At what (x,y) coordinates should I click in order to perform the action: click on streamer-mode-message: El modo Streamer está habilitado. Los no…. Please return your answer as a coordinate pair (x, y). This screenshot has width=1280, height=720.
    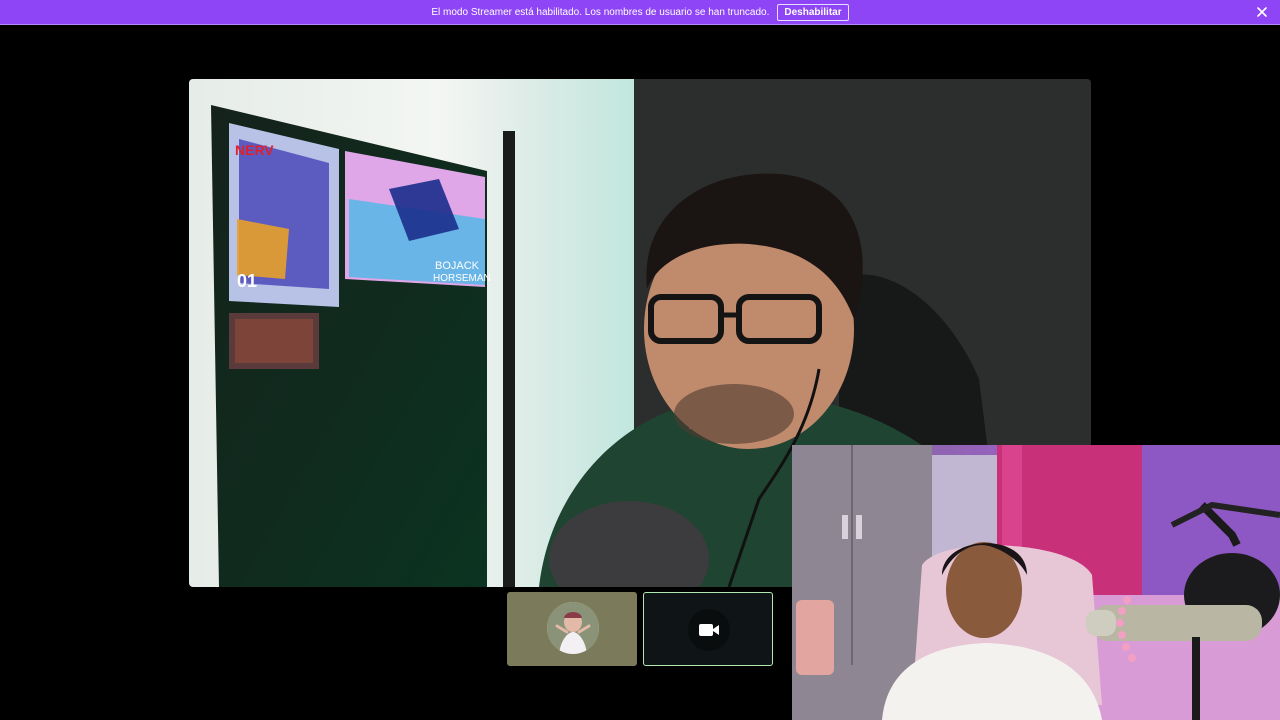
    Looking at the image, I should click on (600, 12).